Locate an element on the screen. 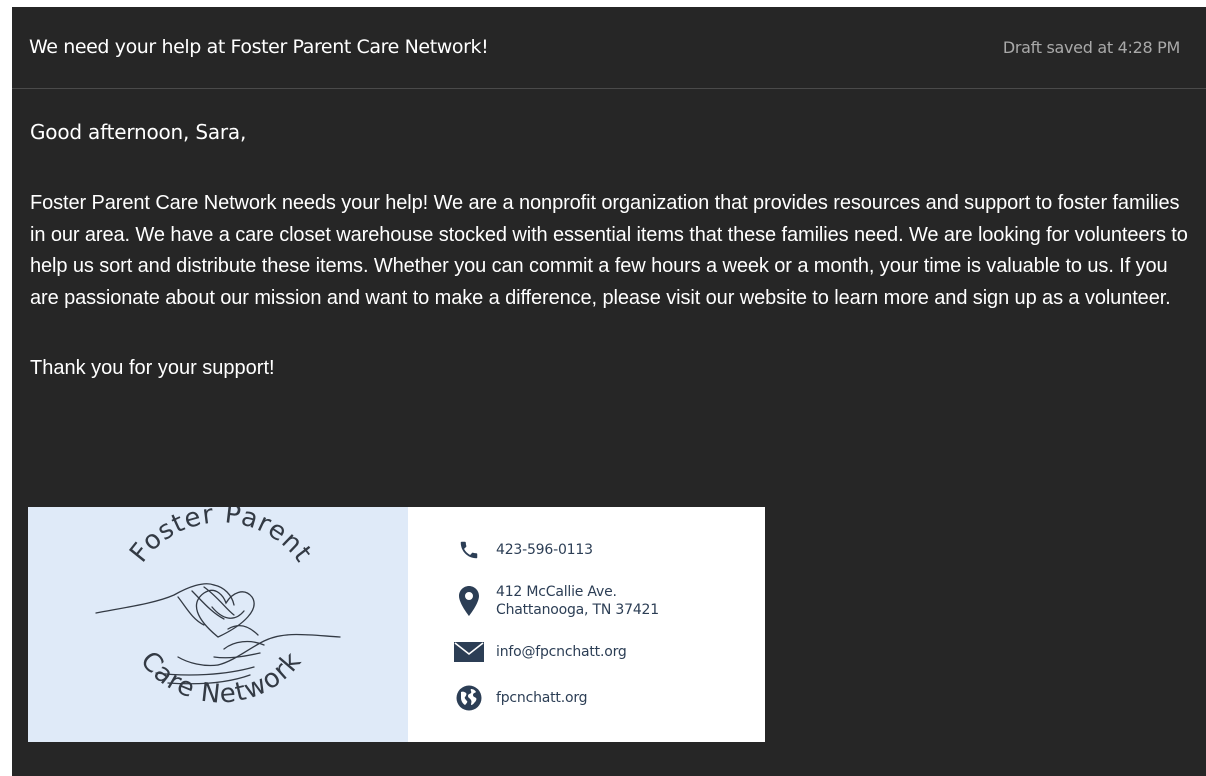 This screenshot has width=1206, height=776. greeting-text: Good afternoon, Sara, is located at coordinates (138, 132).